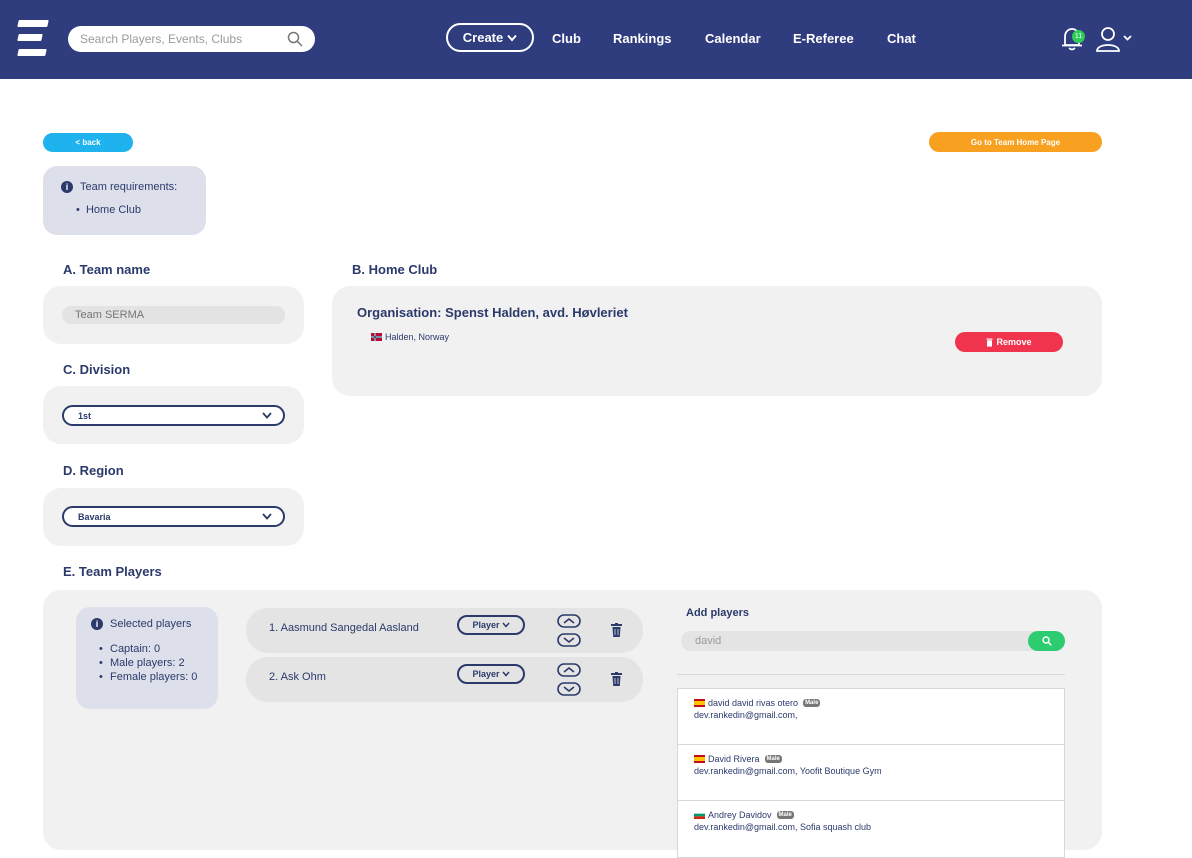  I want to click on division-label: C. Division, so click(97, 369).